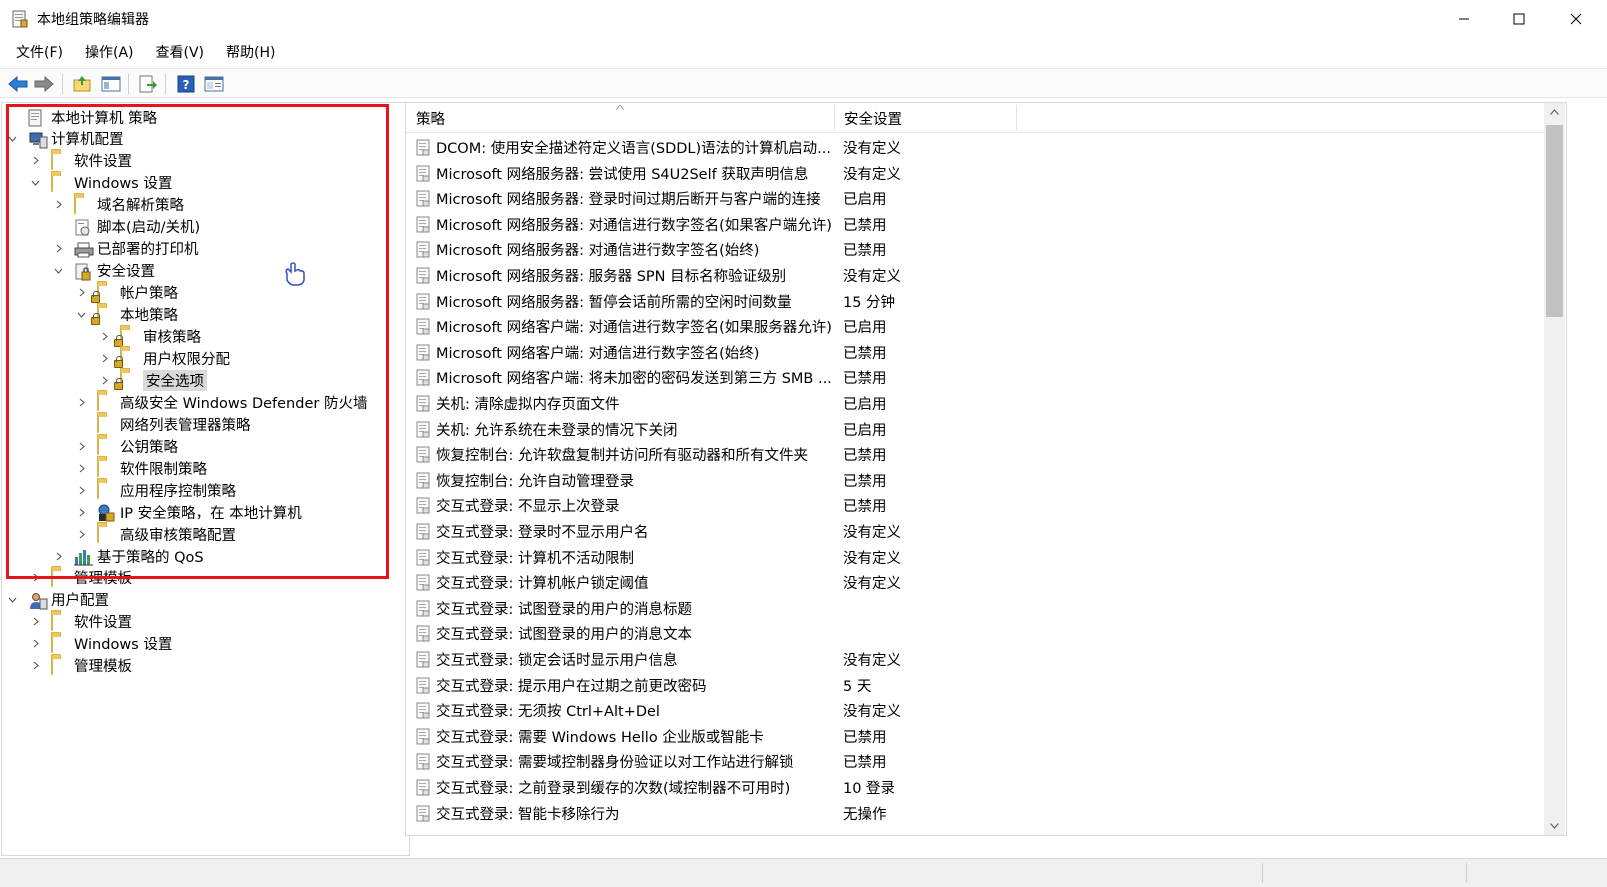  Describe the element at coordinates (109, 53) in the screenshot. I see `menu-action: 操作(A)` at that location.